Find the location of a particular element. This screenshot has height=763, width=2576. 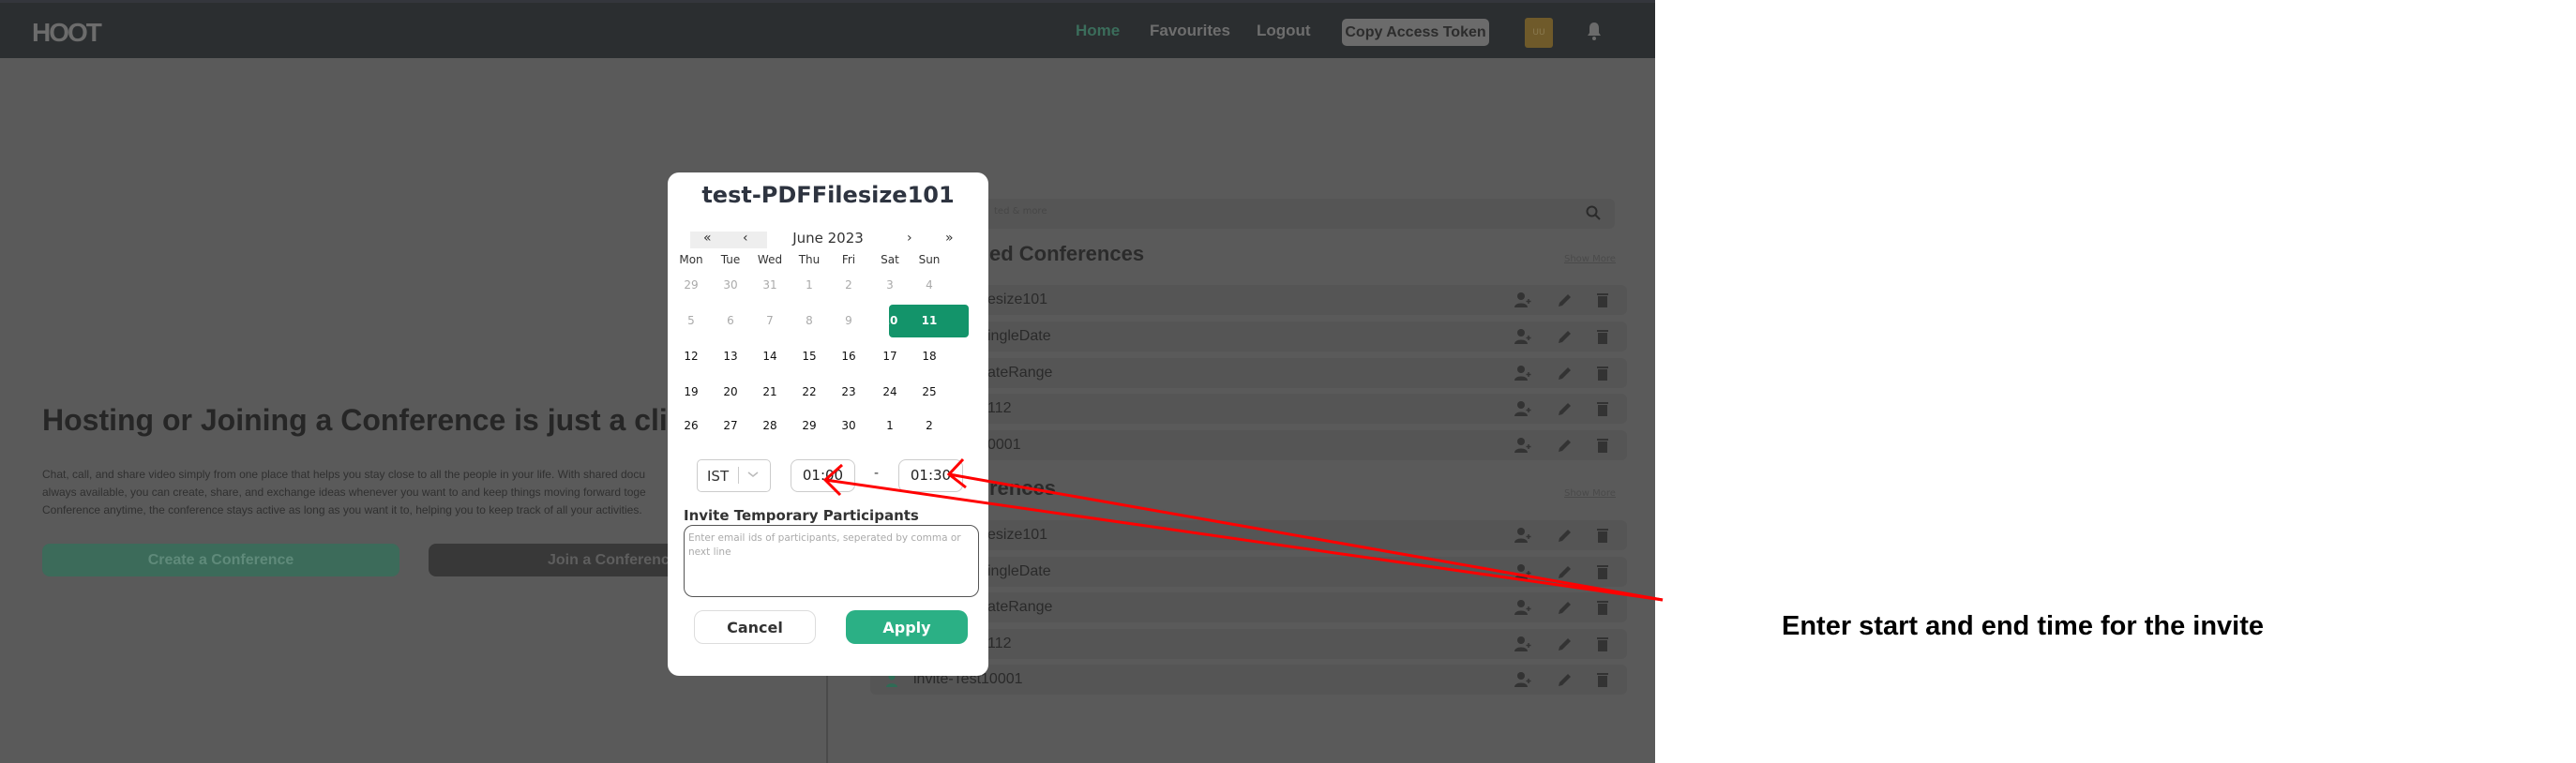

select-separator is located at coordinates (738, 475).